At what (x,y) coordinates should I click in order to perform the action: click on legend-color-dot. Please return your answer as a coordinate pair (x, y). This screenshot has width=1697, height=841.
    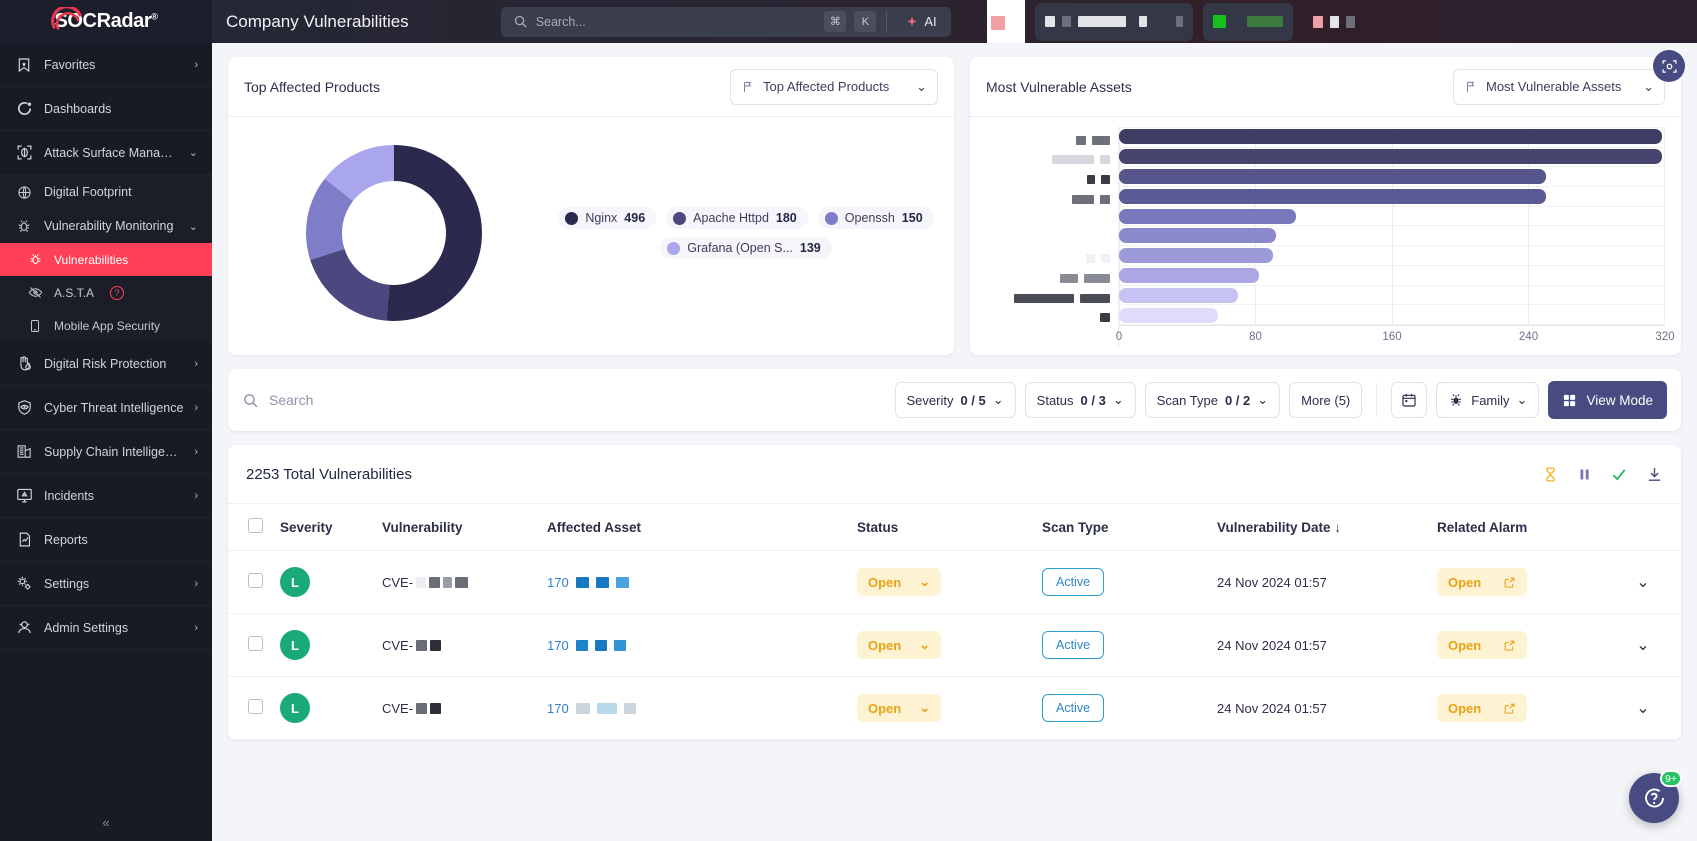
    Looking at the image, I should click on (674, 248).